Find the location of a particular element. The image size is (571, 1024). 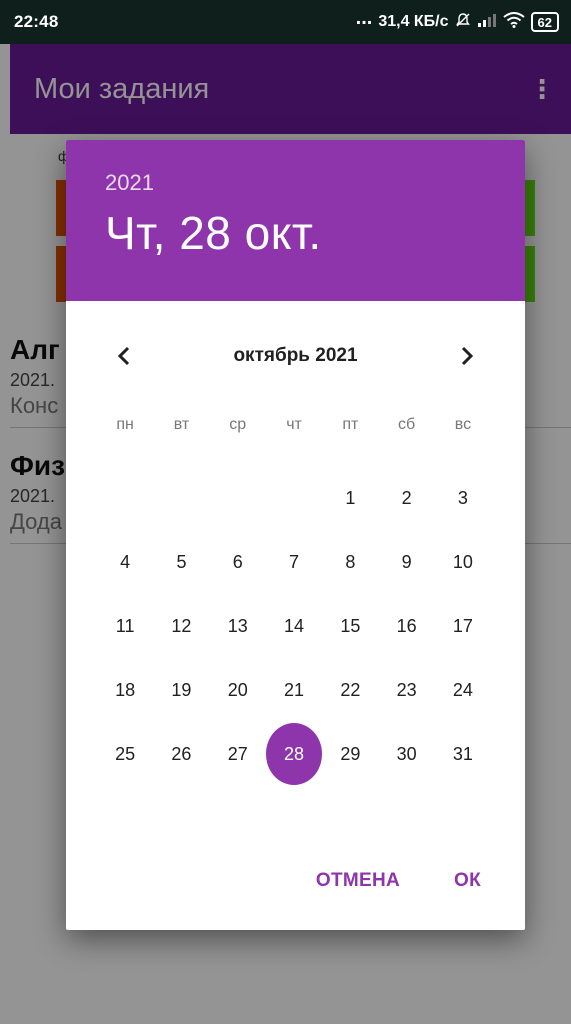

calendar-day: 4 is located at coordinates (125, 562).